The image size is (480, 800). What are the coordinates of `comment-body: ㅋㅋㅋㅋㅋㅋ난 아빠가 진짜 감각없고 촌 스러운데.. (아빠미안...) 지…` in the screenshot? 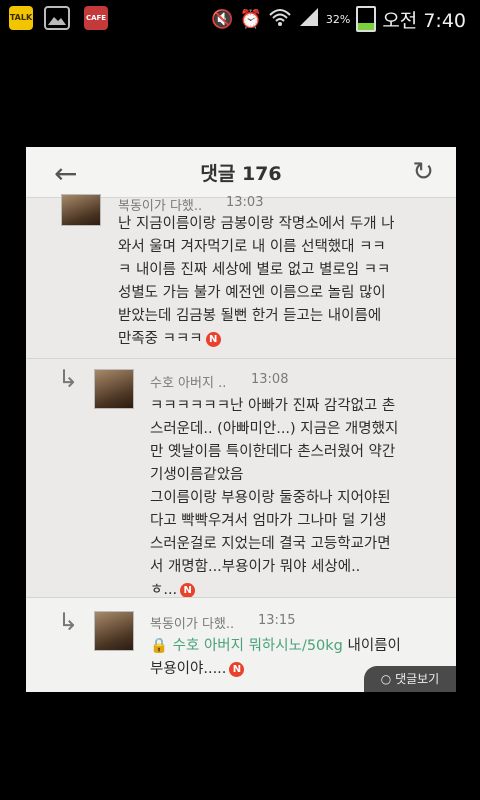 It's located at (274, 498).